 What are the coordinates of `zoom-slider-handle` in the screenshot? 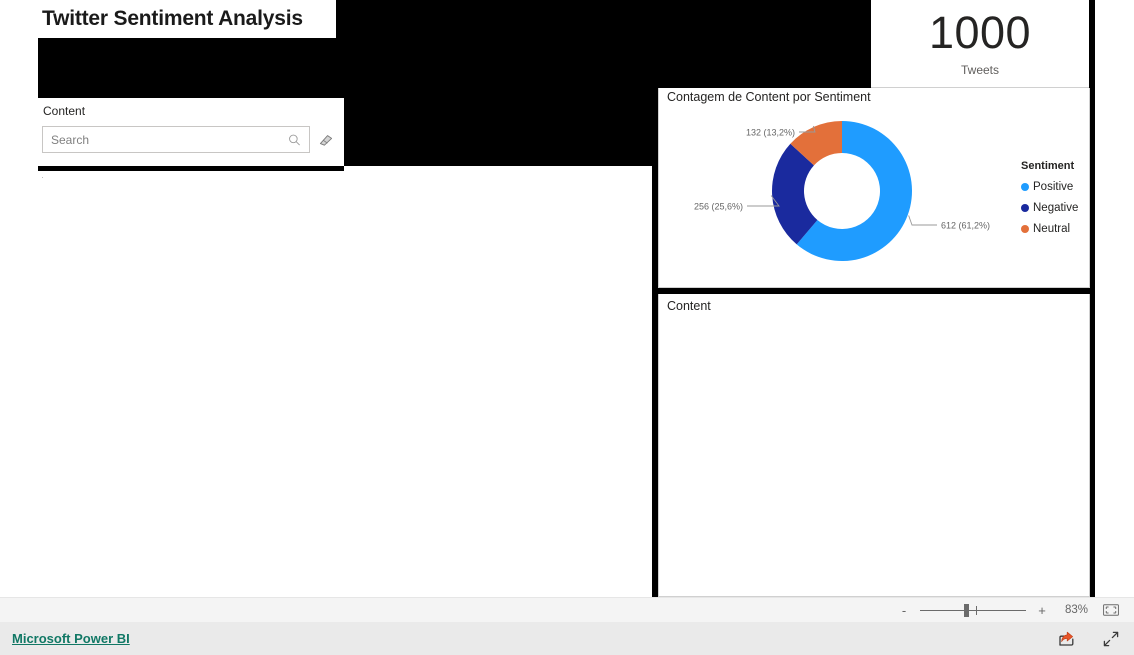 It's located at (966, 610).